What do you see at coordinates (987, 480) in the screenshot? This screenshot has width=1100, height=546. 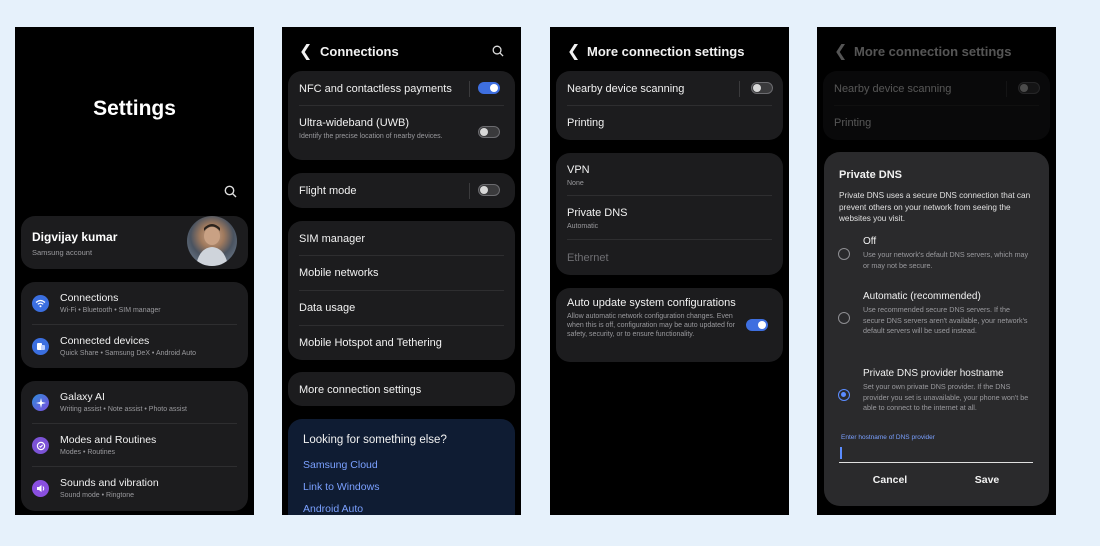 I see `save-button: Save` at bounding box center [987, 480].